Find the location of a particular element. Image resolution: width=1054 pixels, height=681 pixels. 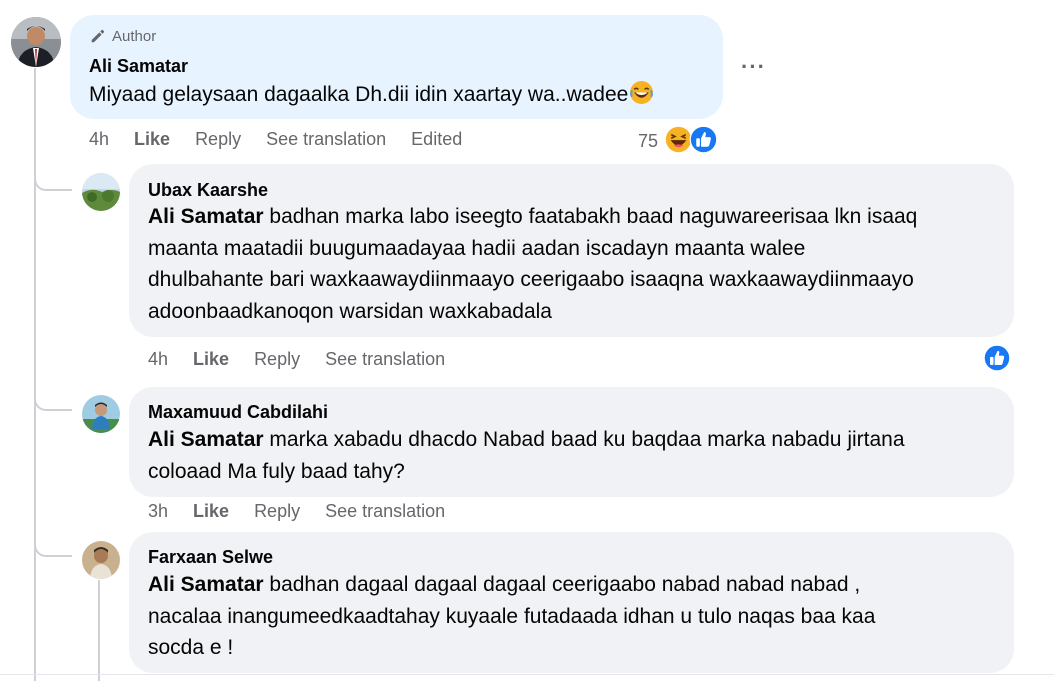

pencil-icon is located at coordinates (98, 36).